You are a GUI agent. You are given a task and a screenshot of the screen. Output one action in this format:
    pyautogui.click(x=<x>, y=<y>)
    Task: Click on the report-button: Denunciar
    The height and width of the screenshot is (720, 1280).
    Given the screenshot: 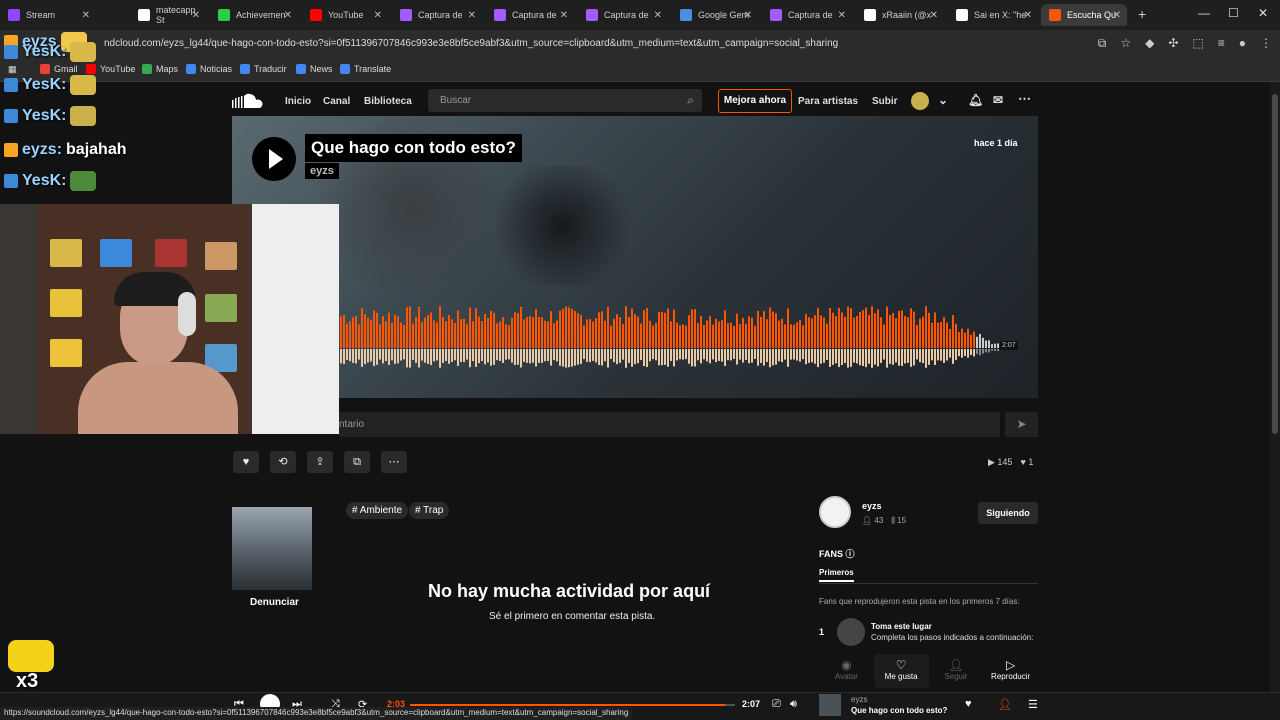 What is the action you would take?
    pyautogui.click(x=274, y=602)
    